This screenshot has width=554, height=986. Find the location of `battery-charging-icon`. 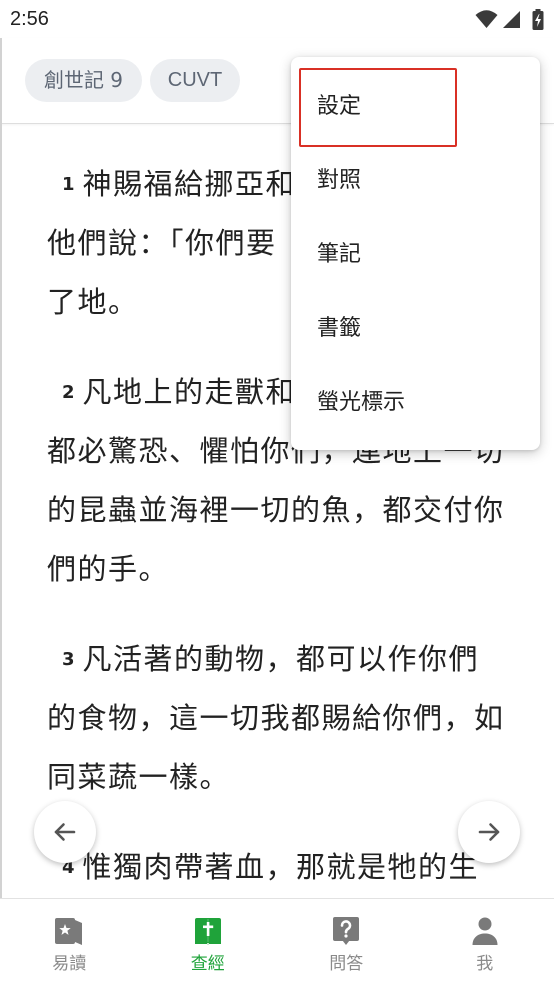

battery-charging-icon is located at coordinates (538, 19).